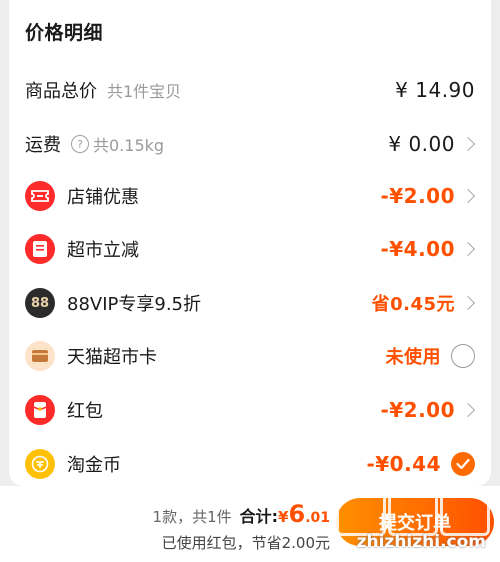 Image resolution: width=500 pixels, height=562 pixels. I want to click on total-price-label: 商品总价, so click(61, 91).